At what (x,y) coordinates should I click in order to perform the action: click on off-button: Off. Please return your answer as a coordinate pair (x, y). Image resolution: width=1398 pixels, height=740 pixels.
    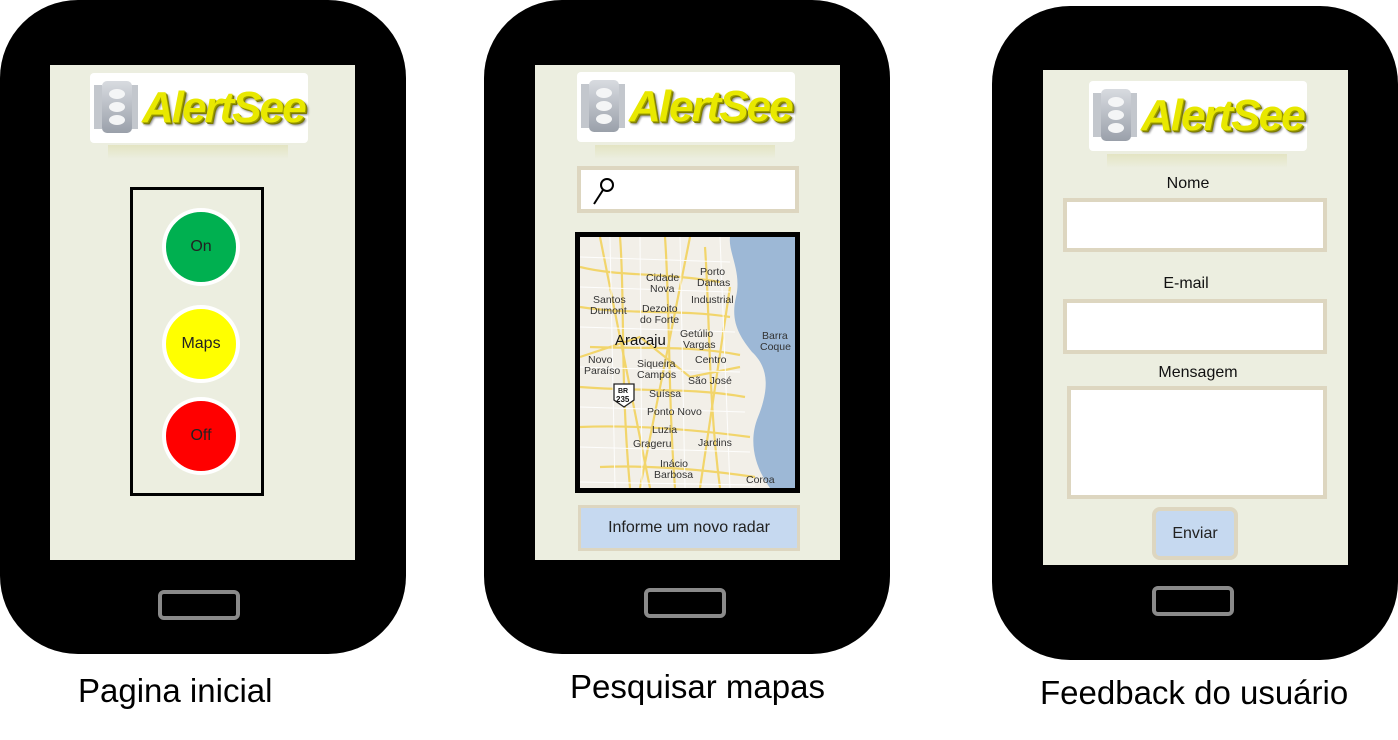
    Looking at the image, I should click on (201, 436).